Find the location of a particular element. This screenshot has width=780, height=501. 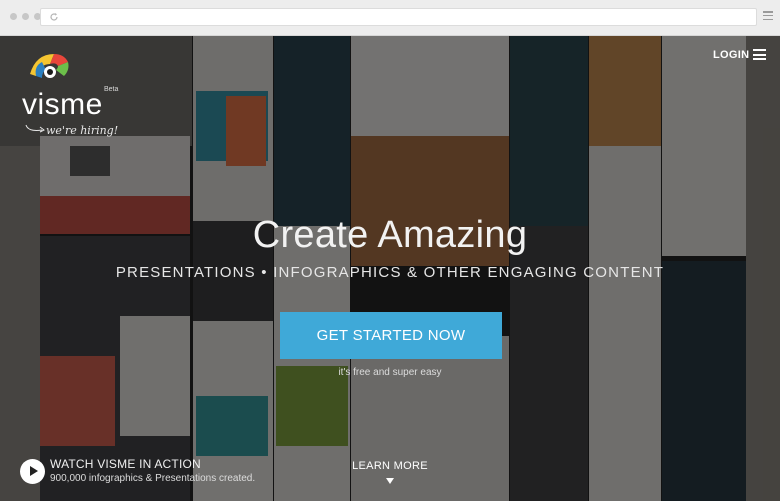

address-bar is located at coordinates (398, 17).